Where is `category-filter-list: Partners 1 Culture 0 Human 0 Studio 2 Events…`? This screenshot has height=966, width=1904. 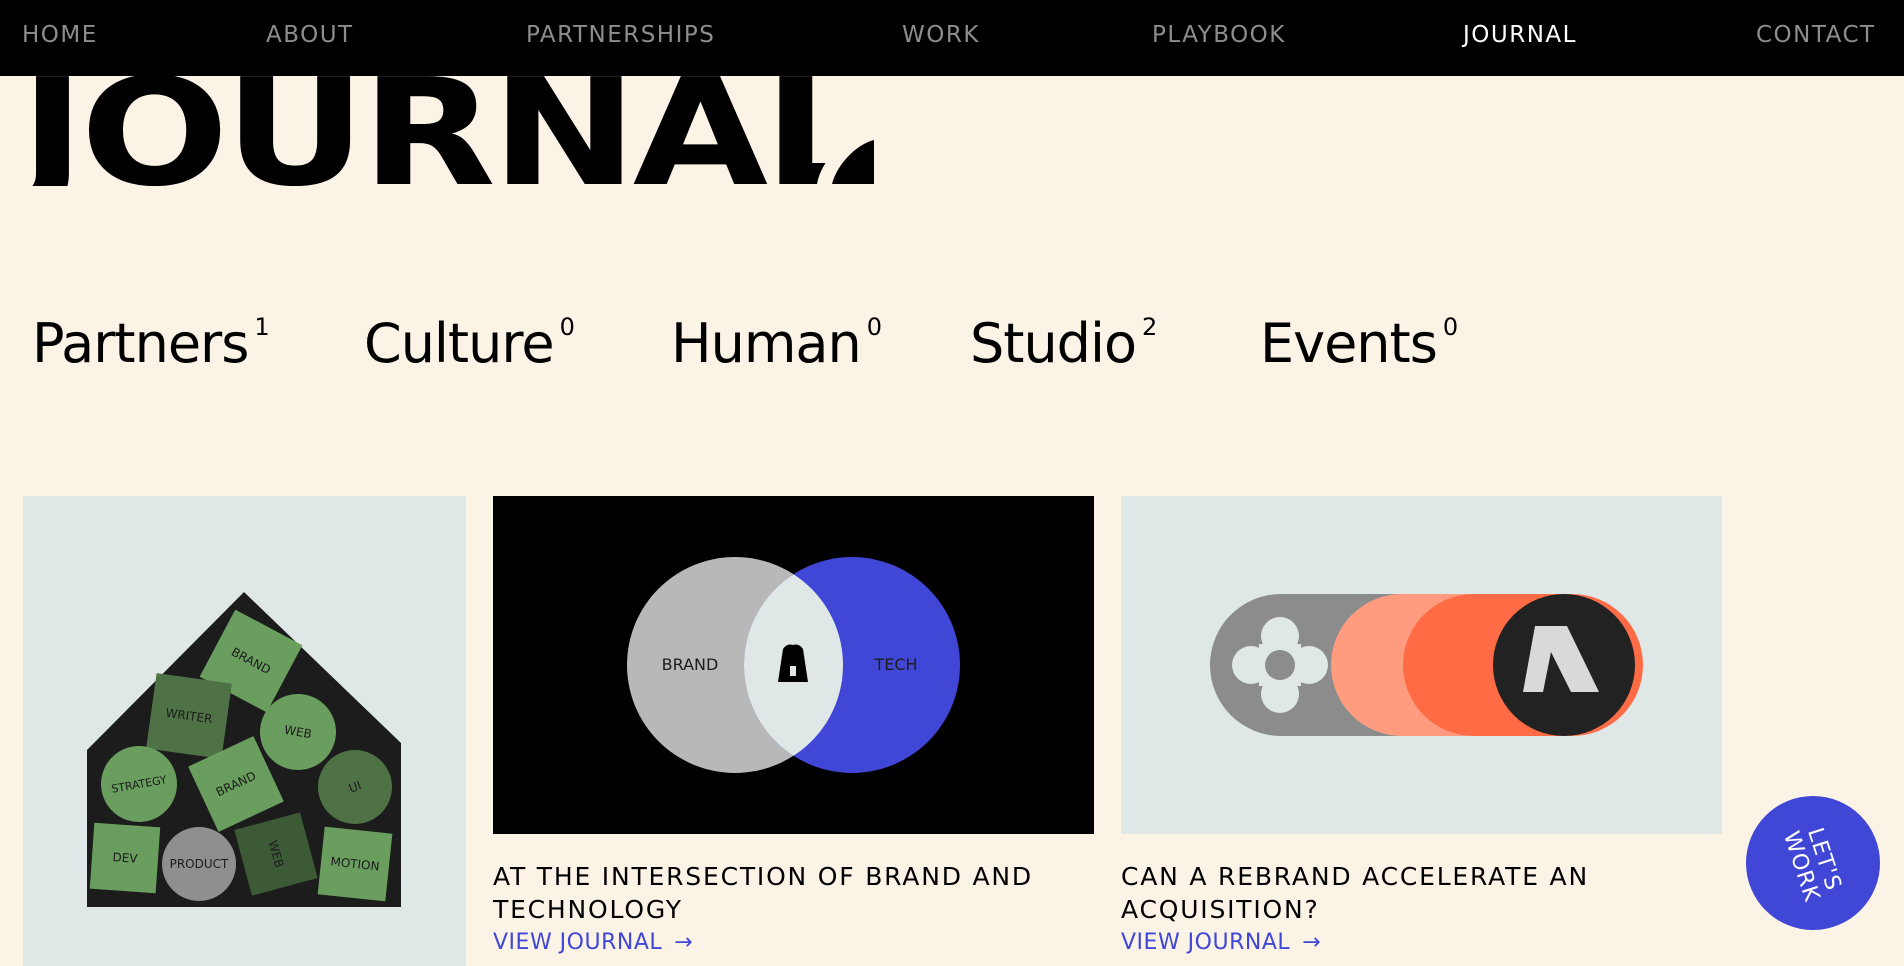
category-filter-list: Partners 1 Culture 0 Human 0 Studio 2 Events… is located at coordinates (952, 347).